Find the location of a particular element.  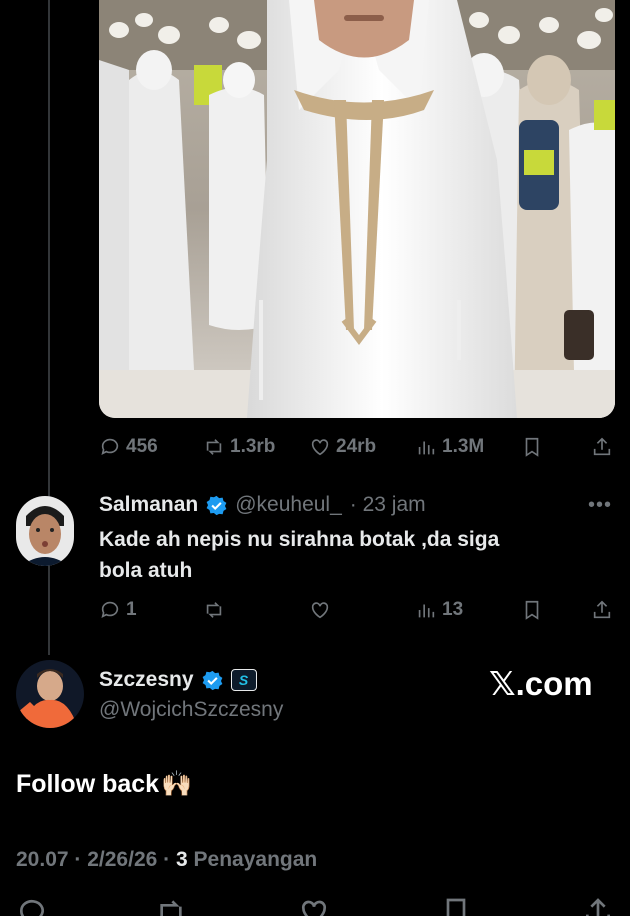

focused-tweet-text: Follow back 🙌🏻 is located at coordinates (104, 784).